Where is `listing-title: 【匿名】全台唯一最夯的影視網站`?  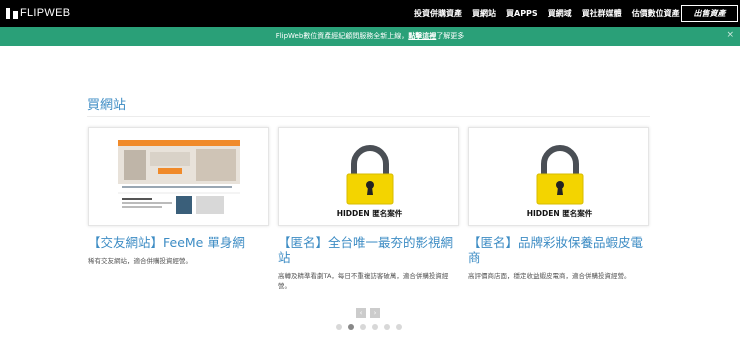 listing-title: 【匿名】全台唯一最夯的影視網站 is located at coordinates (368, 250).